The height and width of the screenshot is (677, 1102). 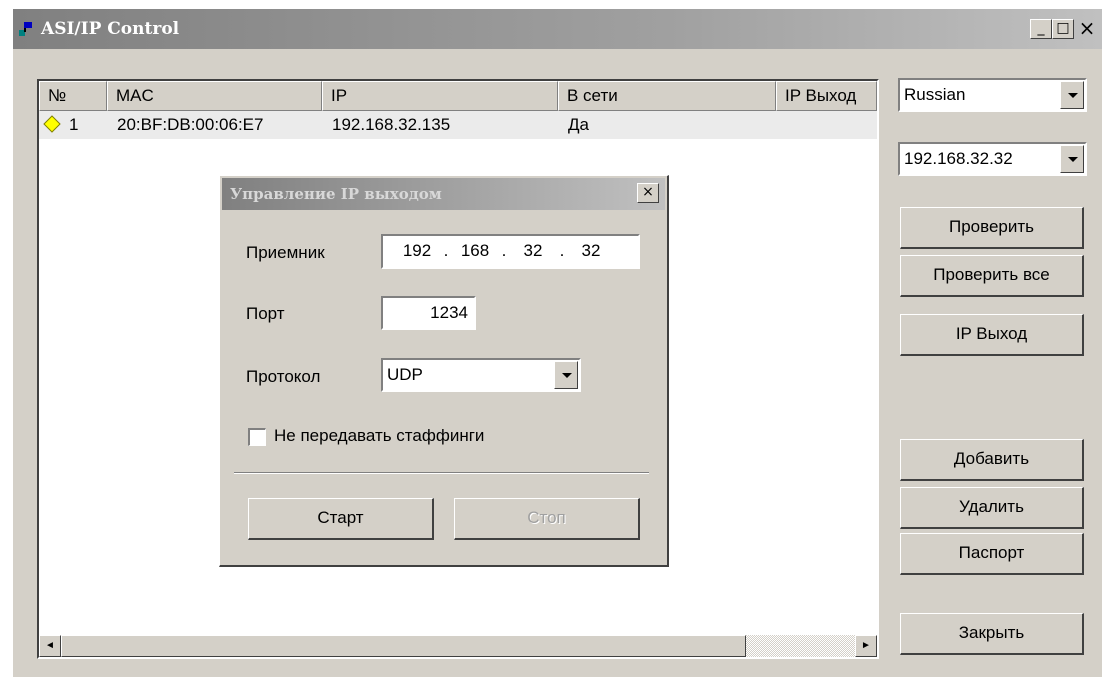 I want to click on app-icon, so click(x=25, y=29).